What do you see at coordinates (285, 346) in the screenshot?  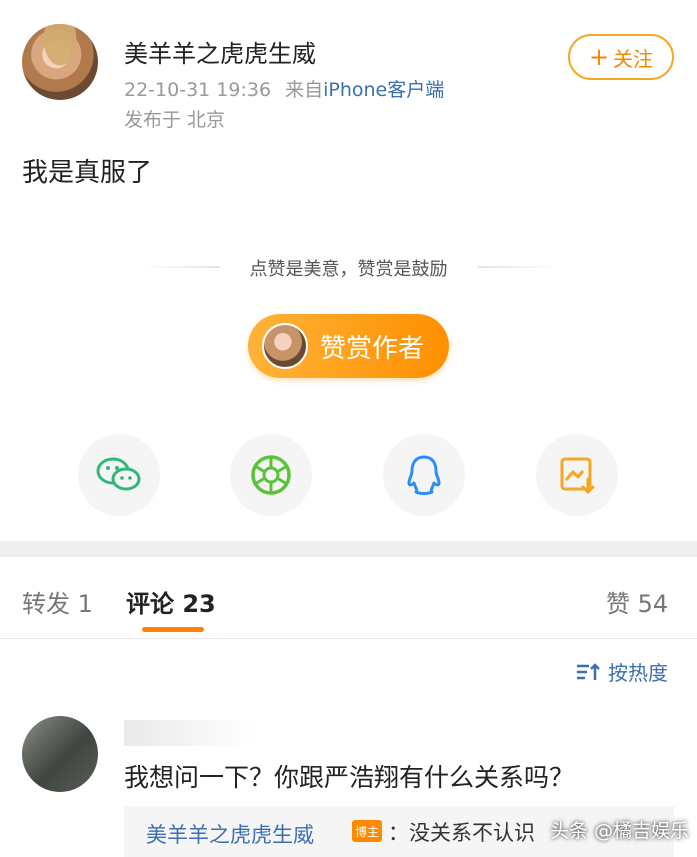 I see `author-mini-avatar` at bounding box center [285, 346].